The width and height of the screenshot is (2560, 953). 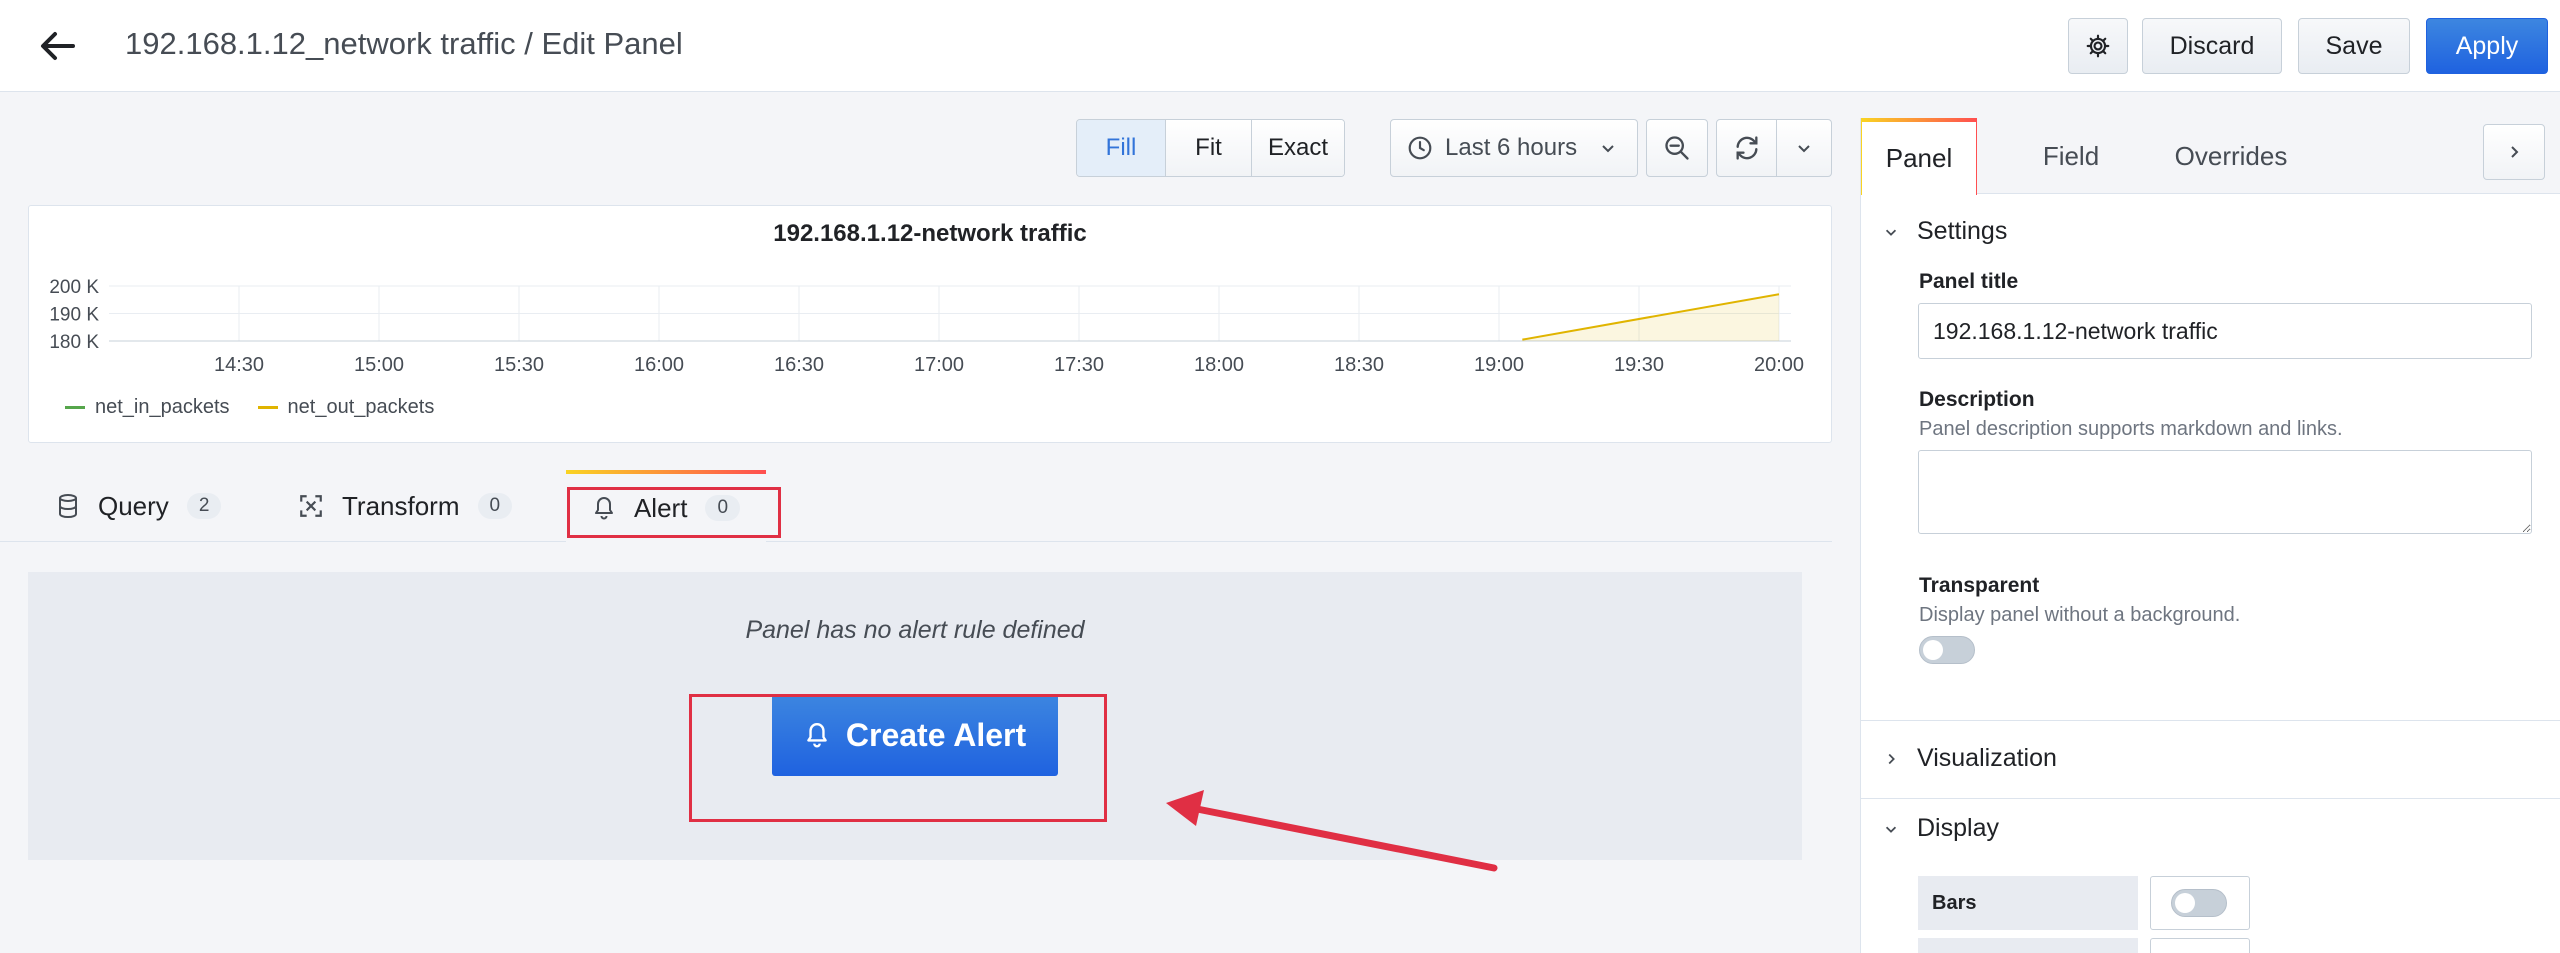 I want to click on display-section-header: Display, so click(x=1941, y=828).